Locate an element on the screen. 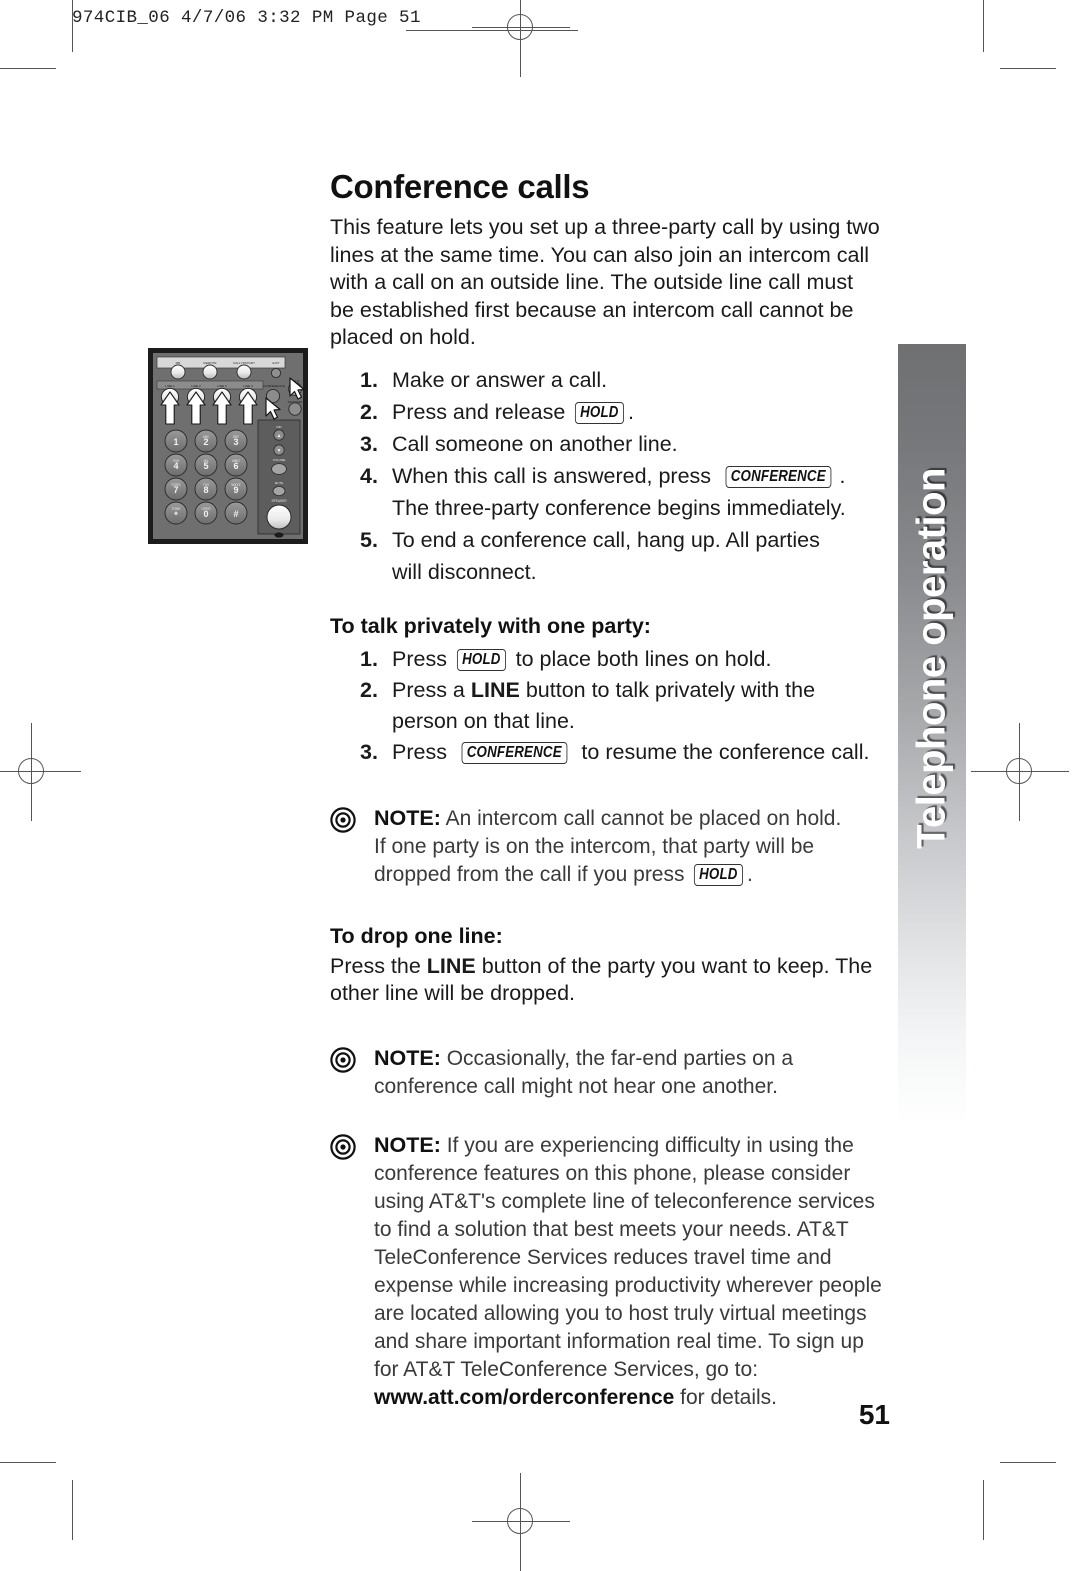 The width and height of the screenshot is (1080, 1571). step-continuation: will disconnect. is located at coordinates (464, 571).